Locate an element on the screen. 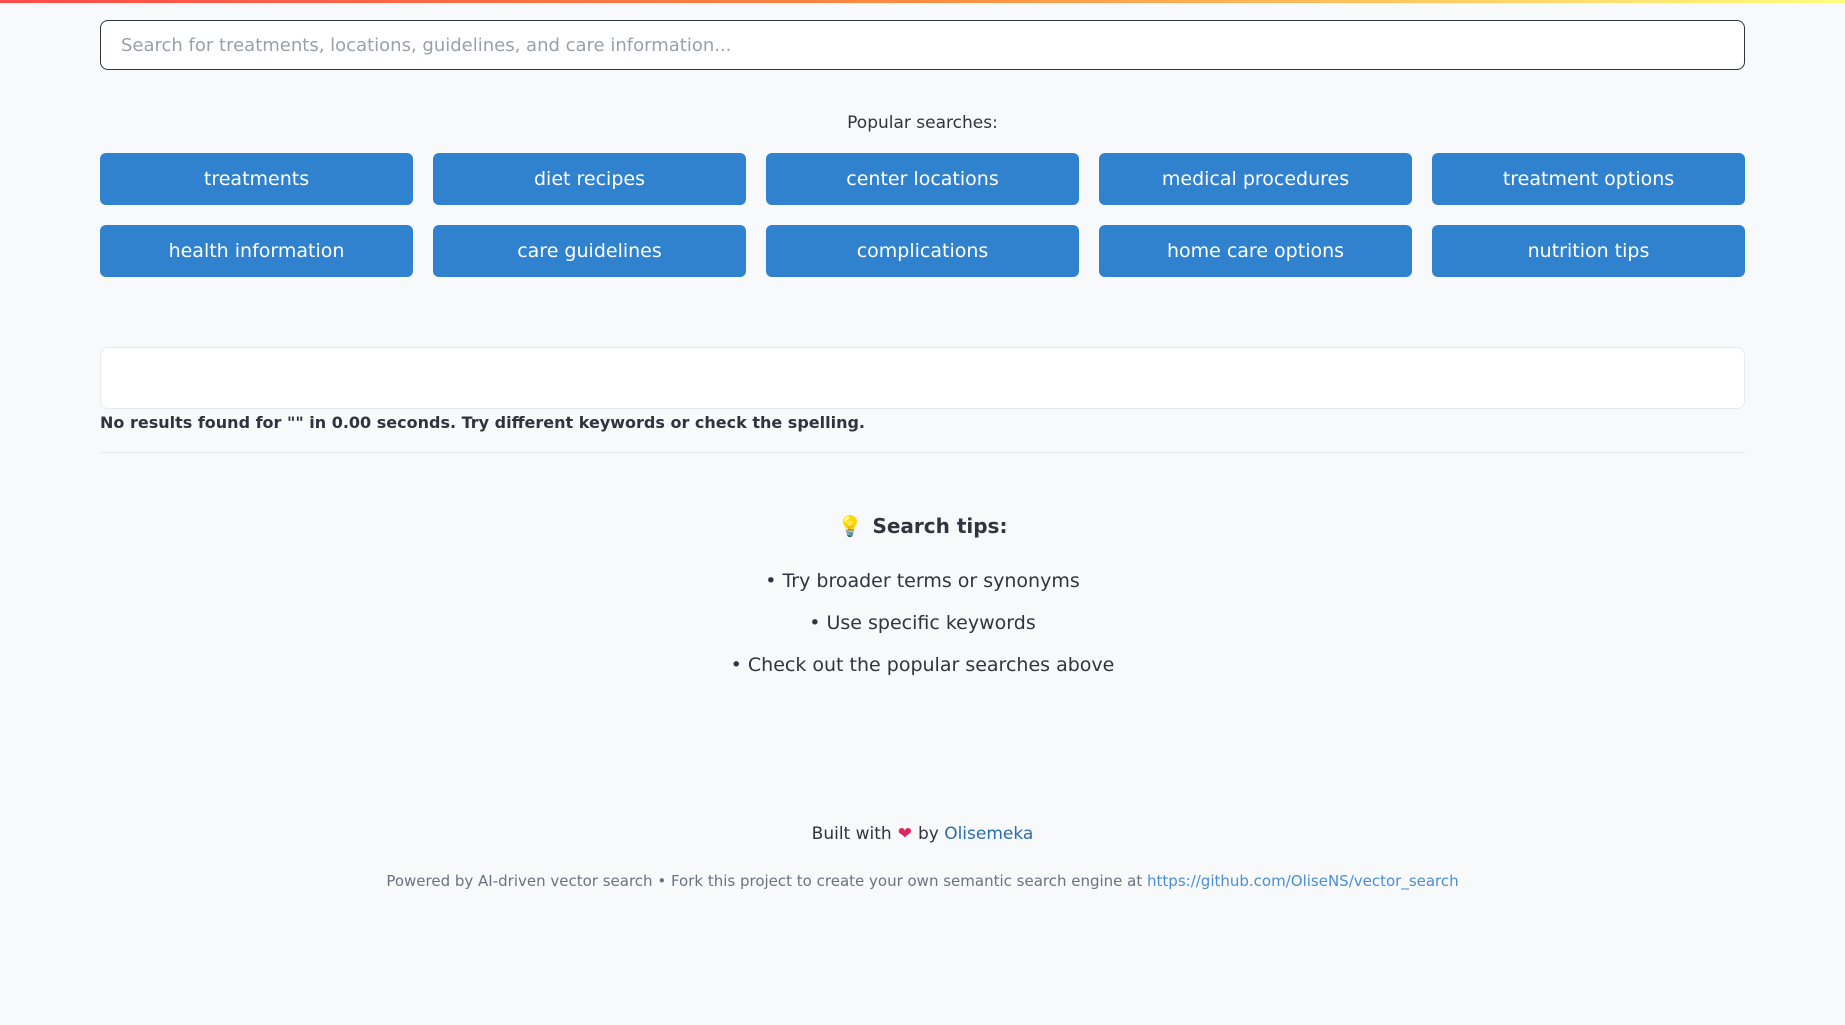 The height and width of the screenshot is (1025, 1845). heart-icon: ❤ is located at coordinates (904, 834).